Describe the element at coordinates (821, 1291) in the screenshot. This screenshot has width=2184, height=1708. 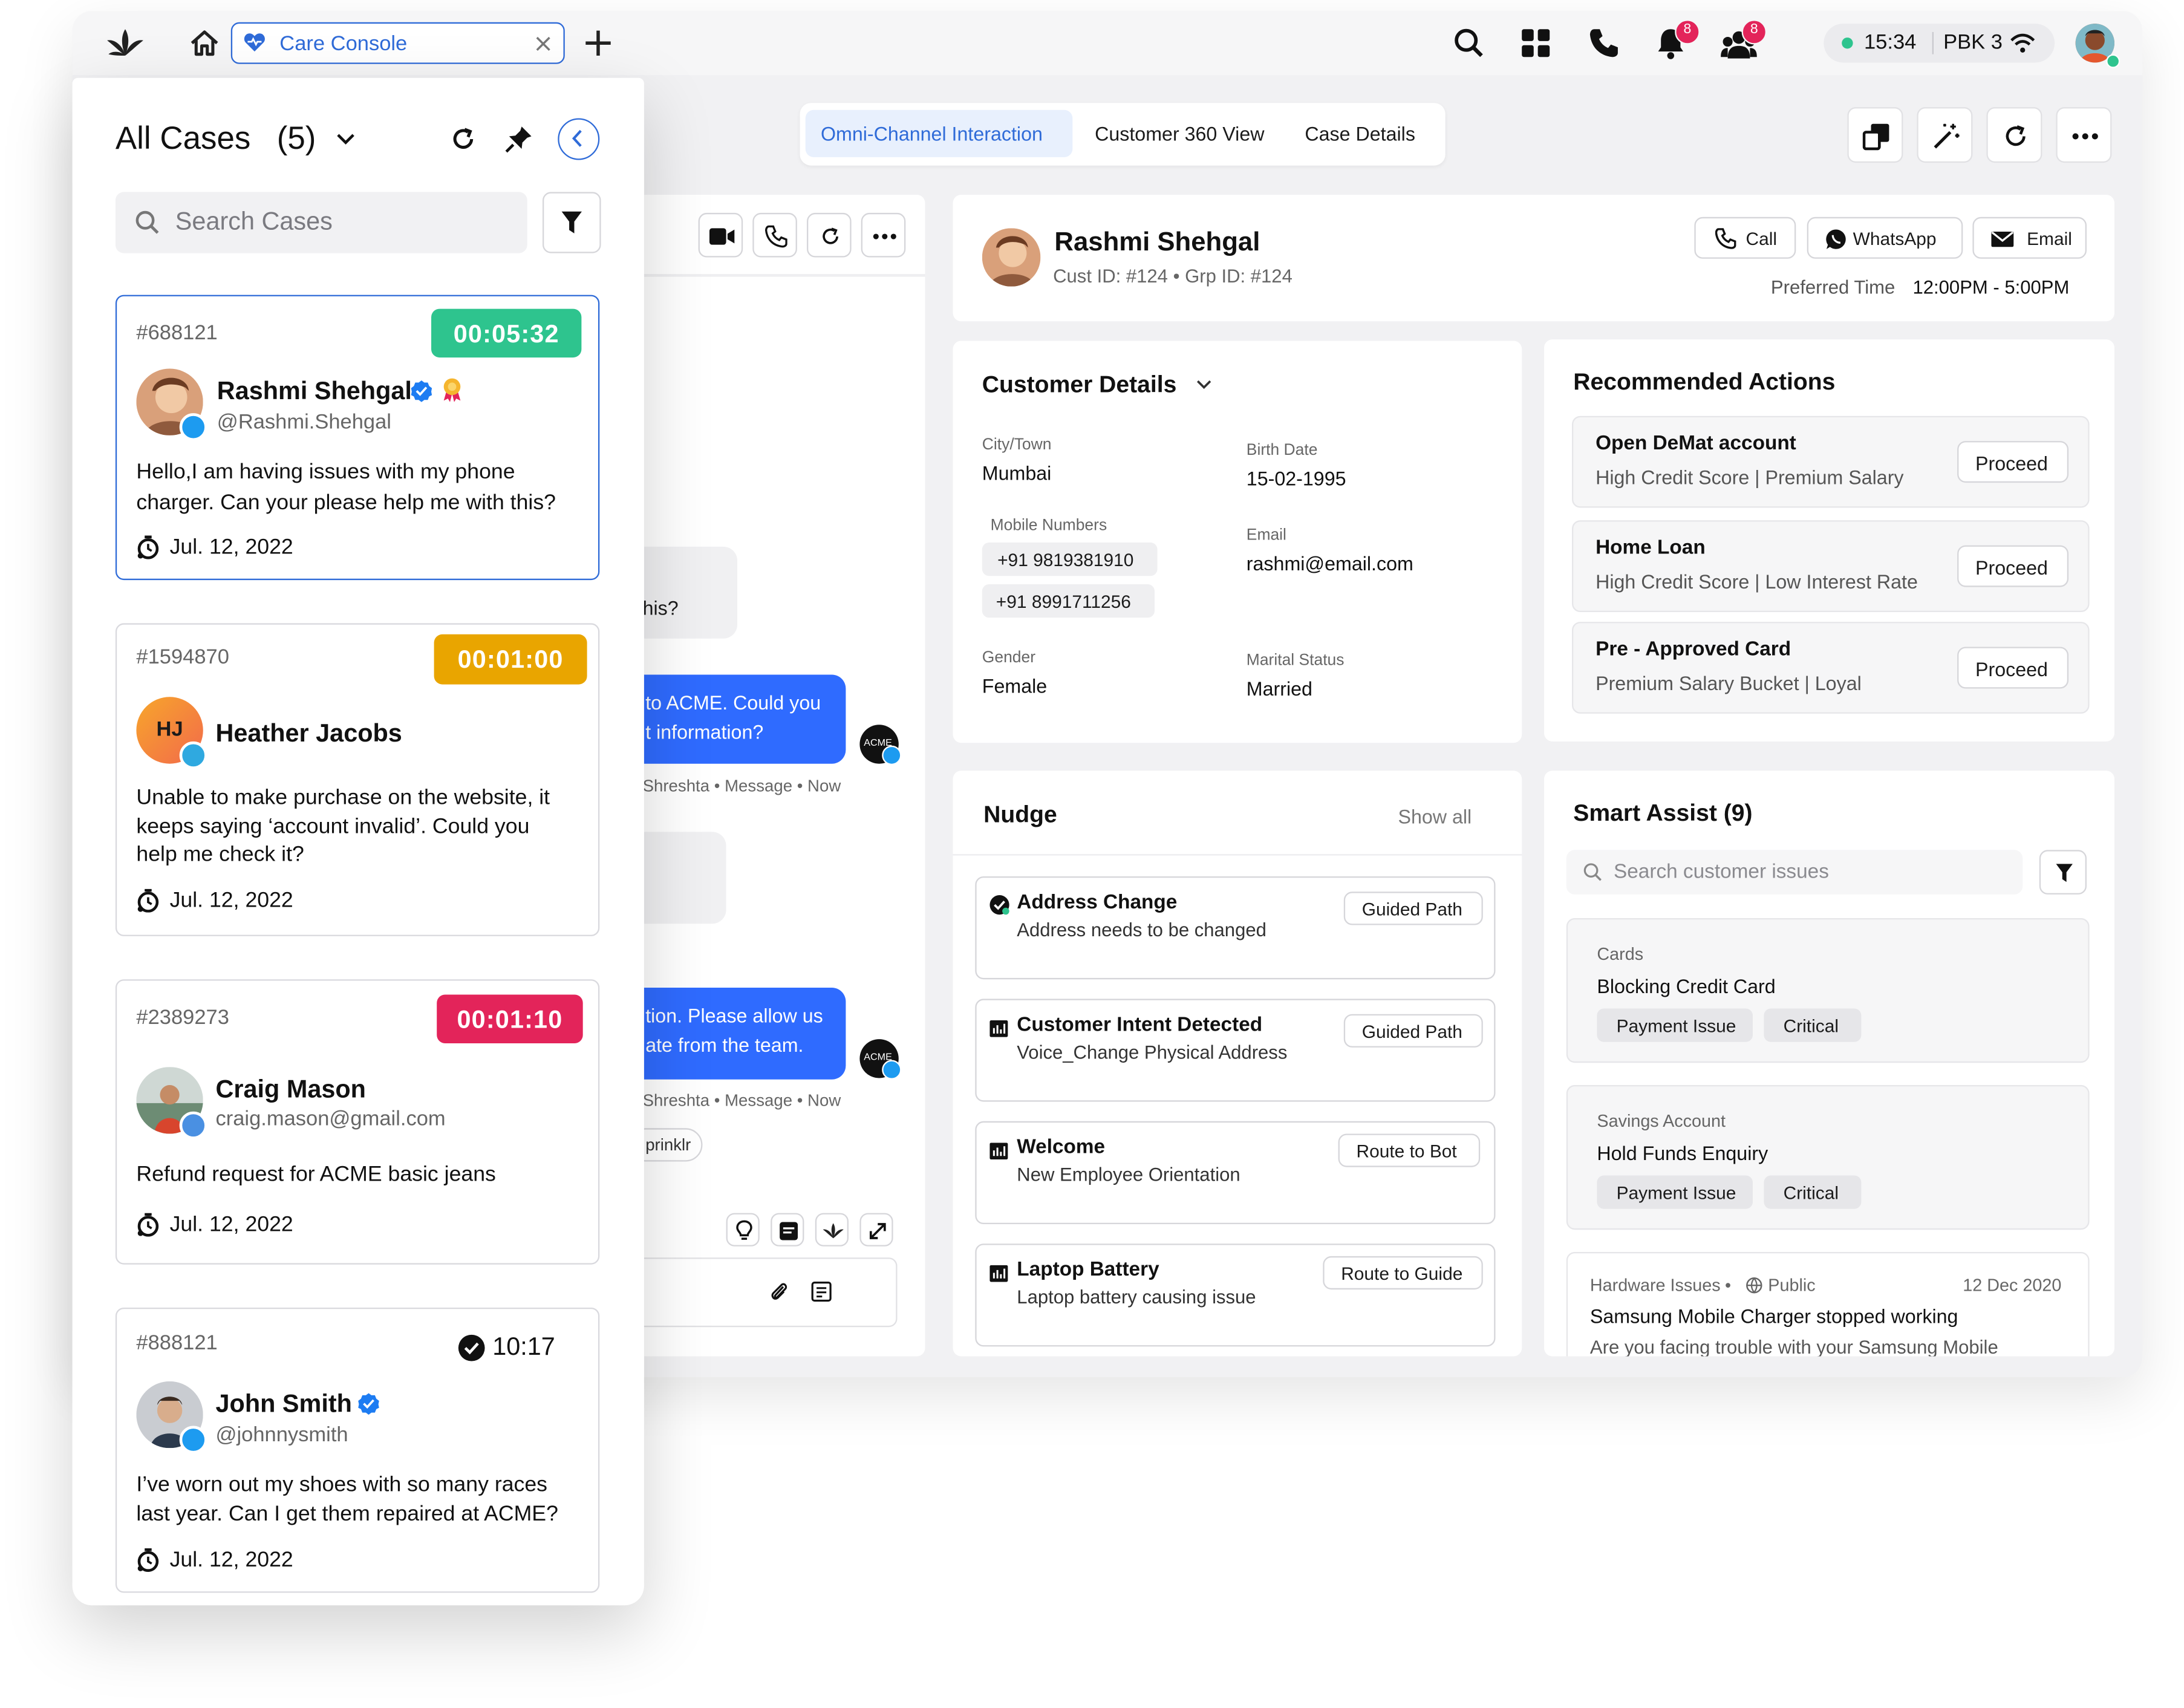
I see `template-icon` at that location.